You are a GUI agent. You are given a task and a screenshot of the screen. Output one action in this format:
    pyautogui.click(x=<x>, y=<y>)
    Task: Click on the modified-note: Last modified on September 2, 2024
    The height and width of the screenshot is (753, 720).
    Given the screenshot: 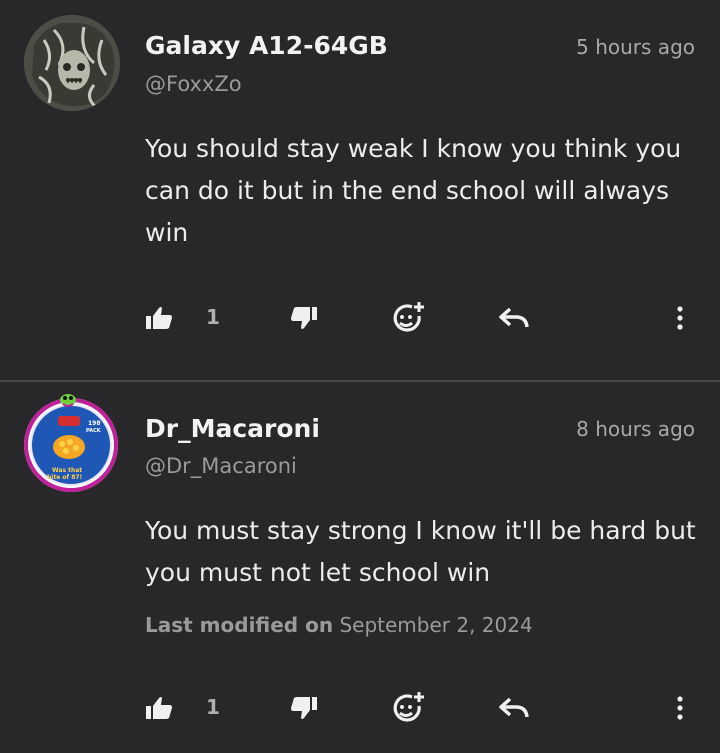 What is the action you would take?
    pyautogui.click(x=339, y=625)
    